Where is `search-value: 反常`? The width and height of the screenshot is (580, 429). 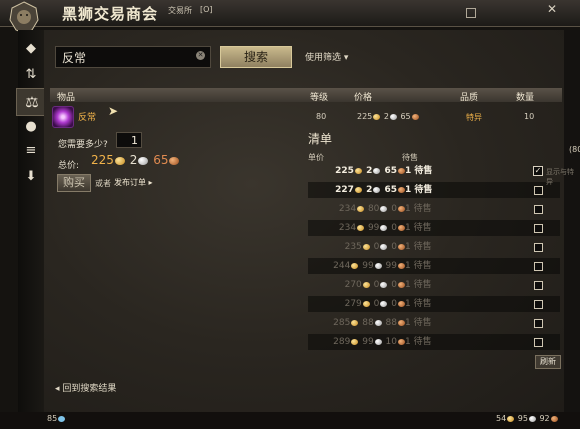 search-value: 反常 is located at coordinates (74, 58).